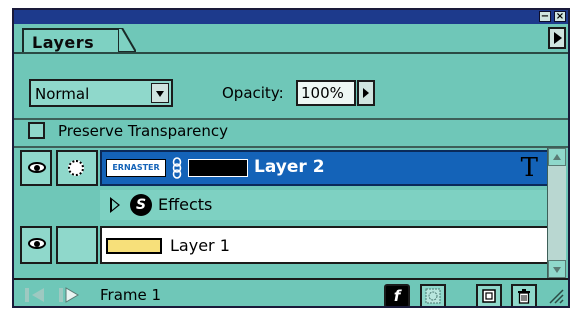 Image resolution: width=572 pixels, height=309 pixels. What do you see at coordinates (35, 295) in the screenshot?
I see `previous-frame-icon` at bounding box center [35, 295].